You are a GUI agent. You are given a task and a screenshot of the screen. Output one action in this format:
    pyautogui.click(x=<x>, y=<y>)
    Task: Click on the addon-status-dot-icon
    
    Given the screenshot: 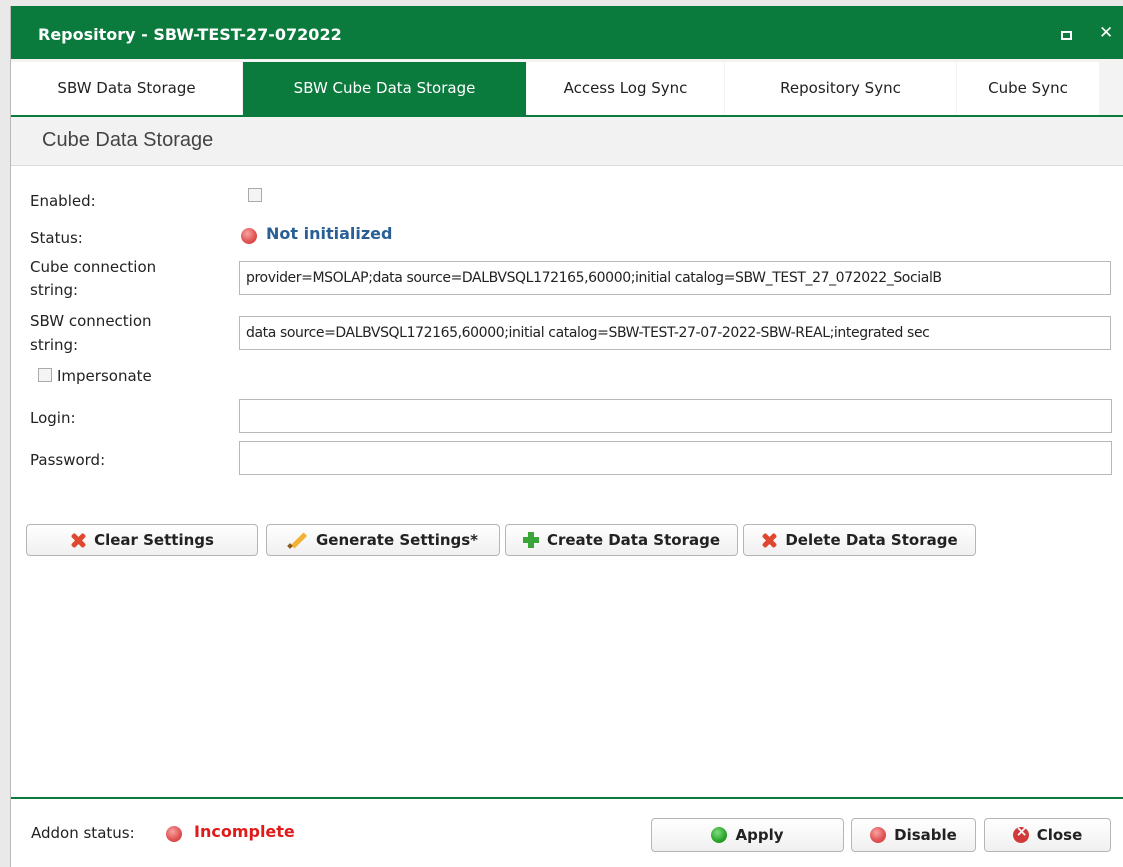 What is the action you would take?
    pyautogui.click(x=174, y=834)
    